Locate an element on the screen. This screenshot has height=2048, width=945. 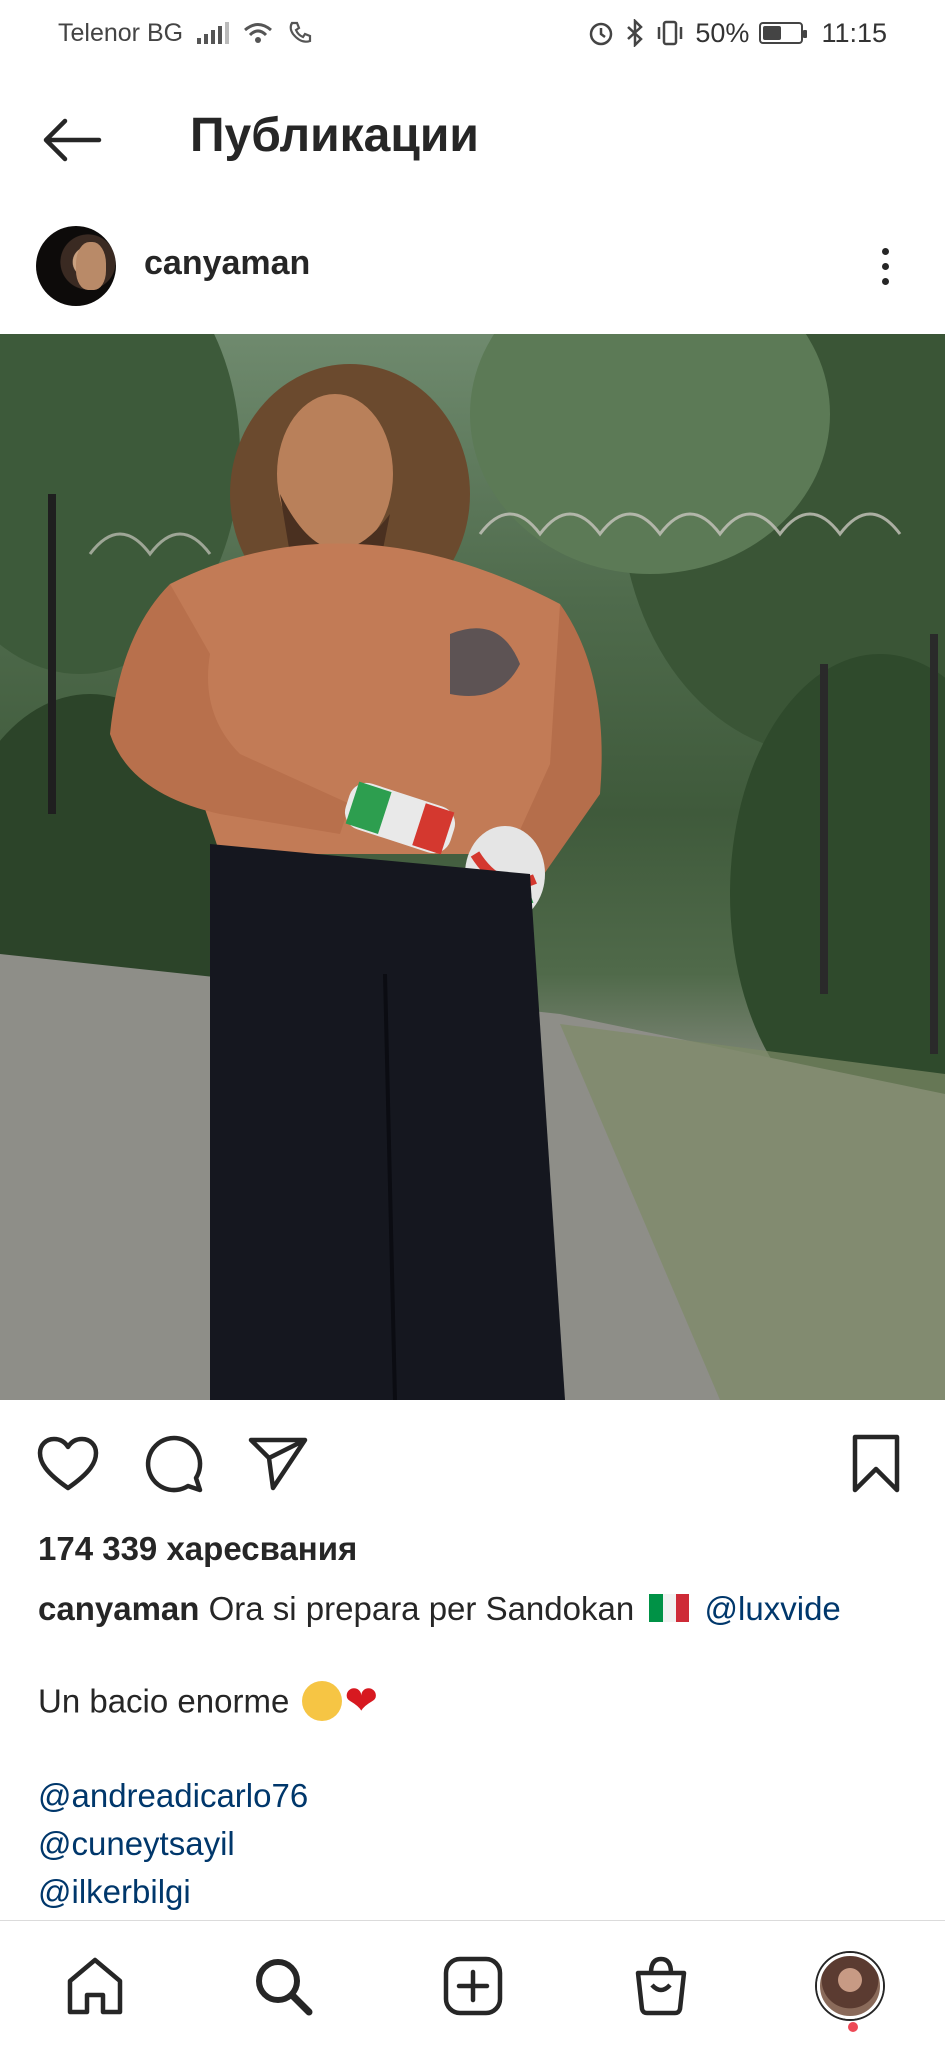
caption-text: Ora si prepara per Sandokan is located at coordinates (421, 1608).